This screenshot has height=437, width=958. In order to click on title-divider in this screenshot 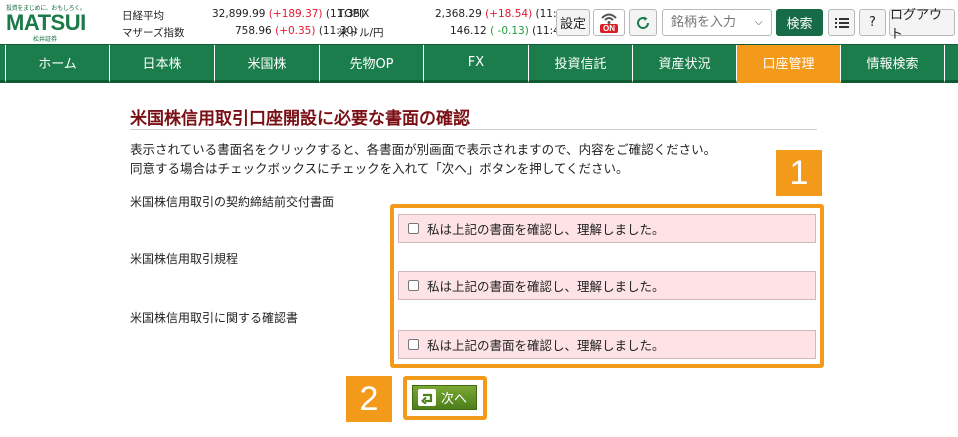, I will do `click(473, 129)`.